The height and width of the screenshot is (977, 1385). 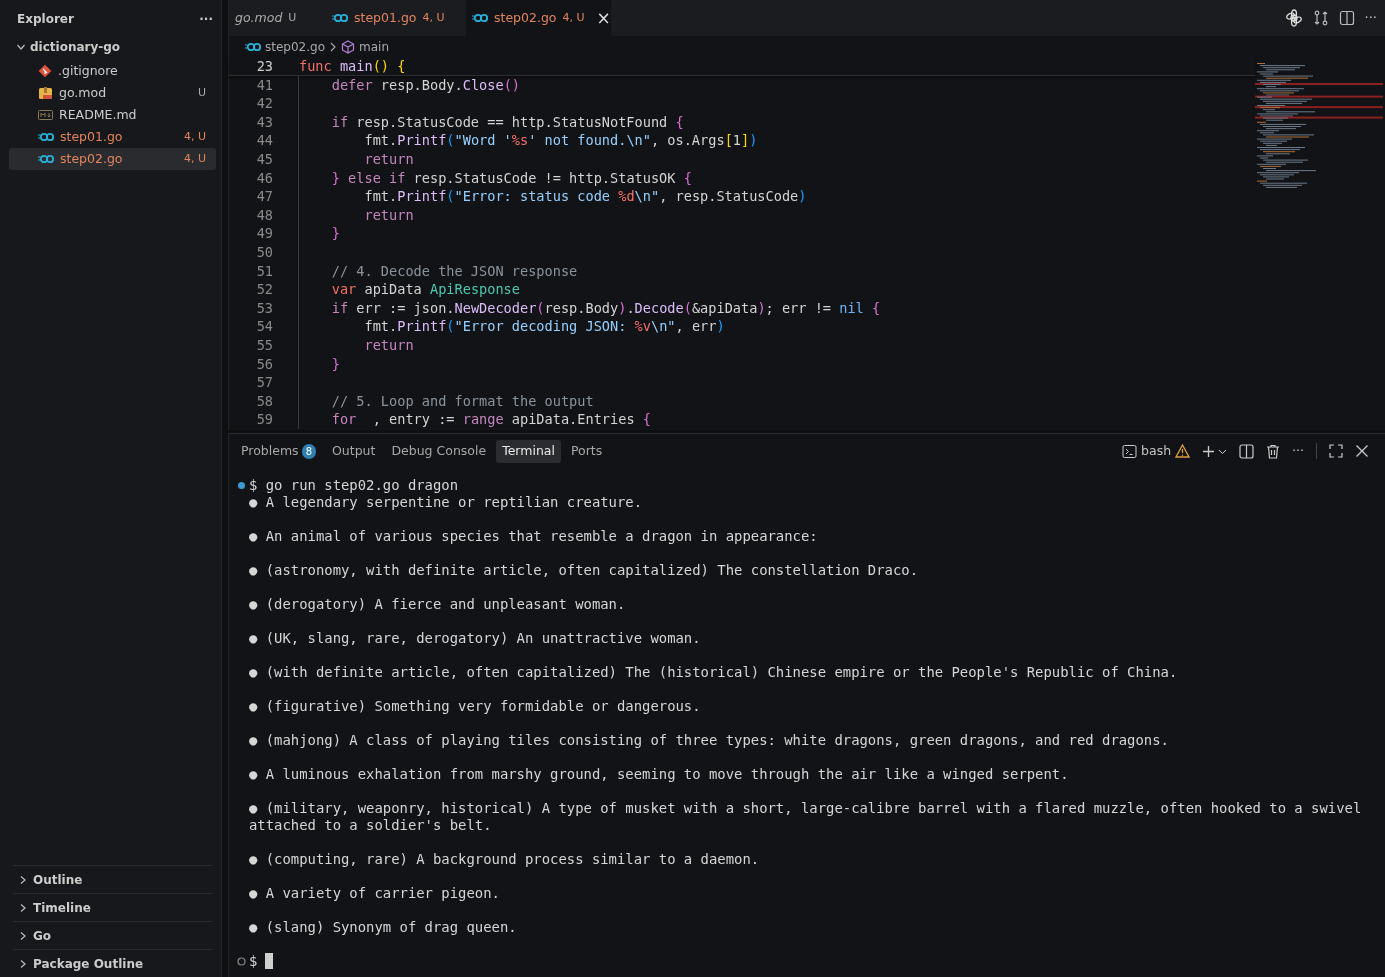 I want to click on new-terminal-button, so click(x=1215, y=451).